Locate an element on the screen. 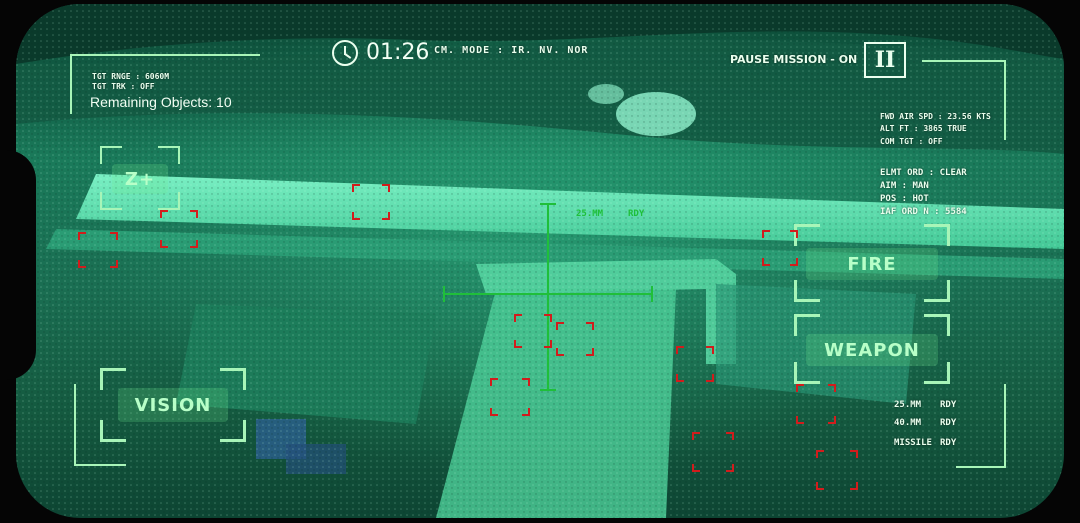 The height and width of the screenshot is (523, 1080). crosshair-status-label: RDY is located at coordinates (636, 214).